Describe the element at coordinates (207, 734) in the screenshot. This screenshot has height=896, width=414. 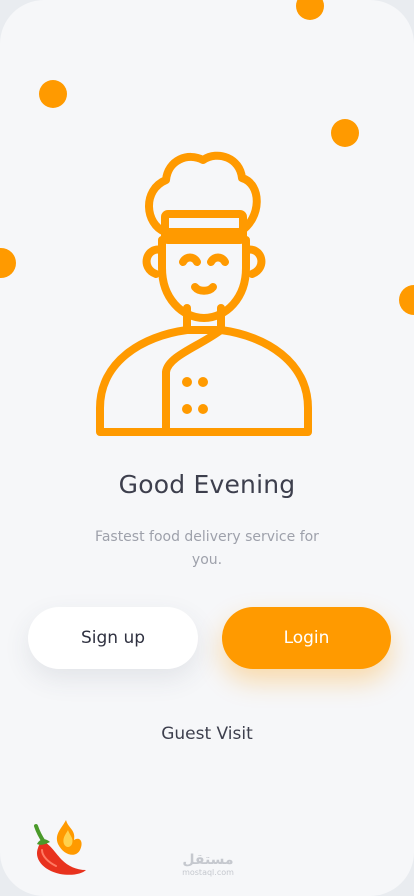
I see `guest-visit-link: Guest Visit` at that location.